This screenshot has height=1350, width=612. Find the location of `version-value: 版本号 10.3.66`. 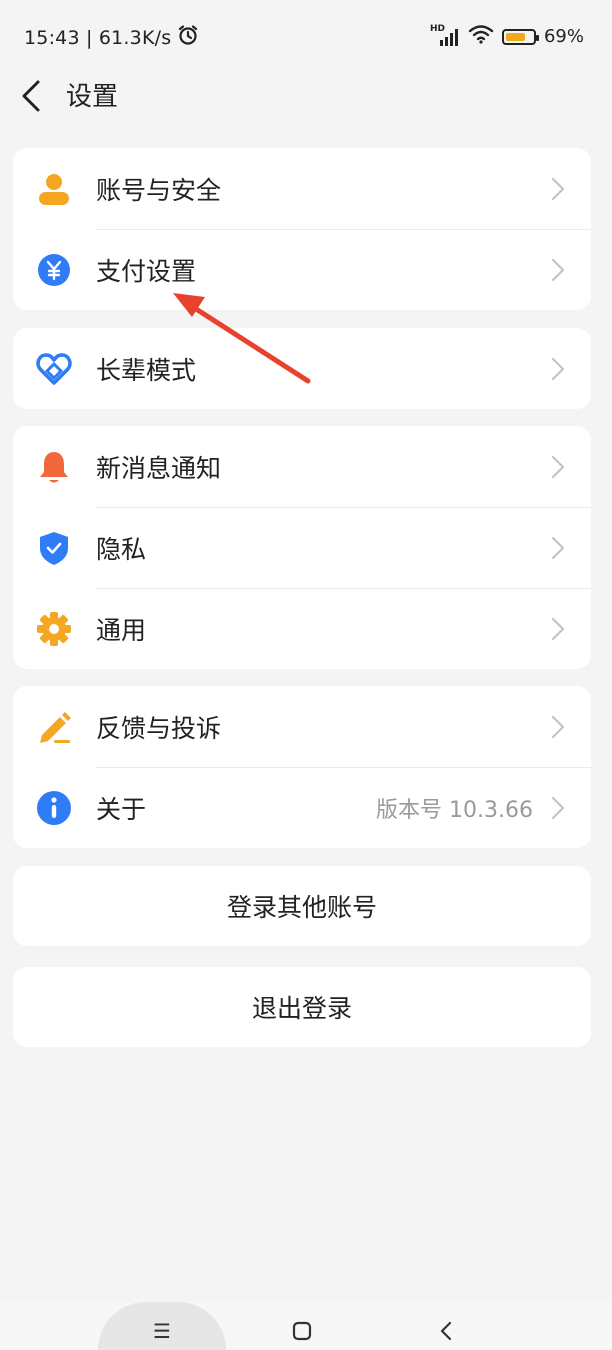

version-value: 版本号 10.3.66 is located at coordinates (454, 810).